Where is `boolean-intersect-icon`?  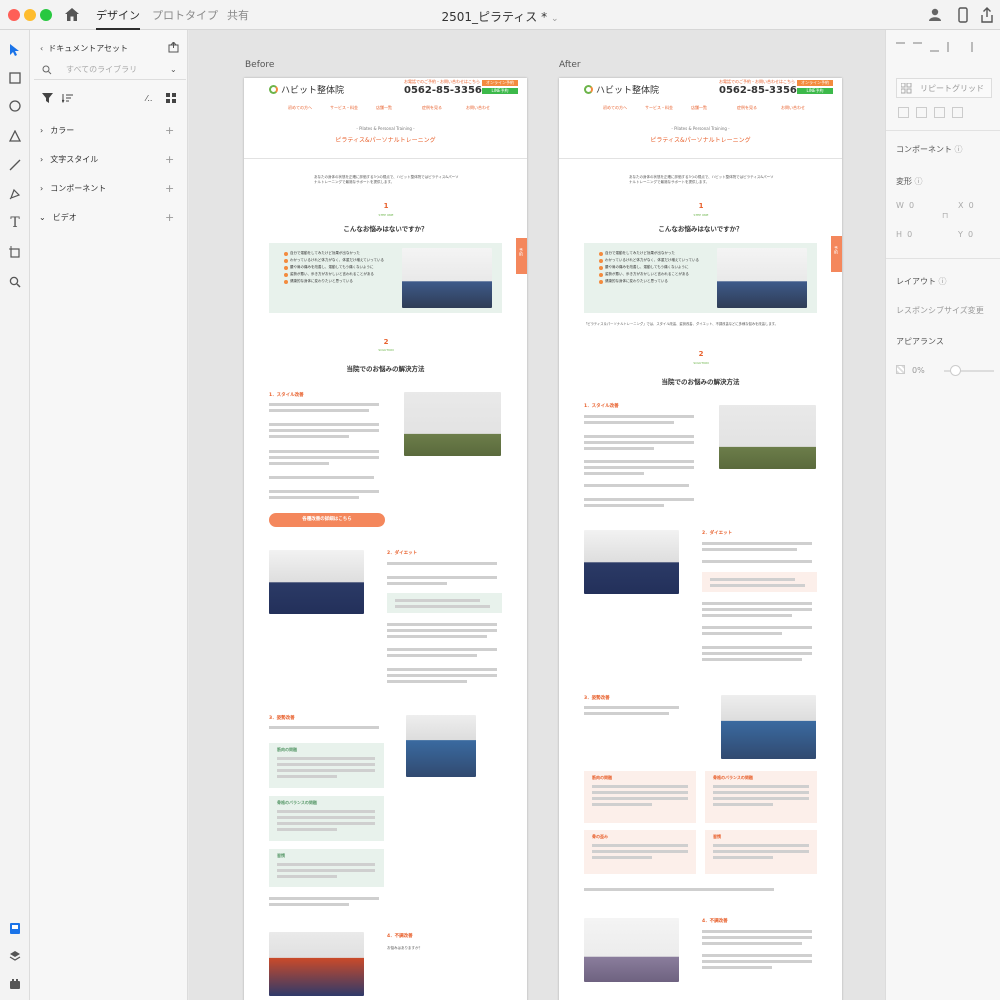
boolean-intersect-icon is located at coordinates (939, 112).